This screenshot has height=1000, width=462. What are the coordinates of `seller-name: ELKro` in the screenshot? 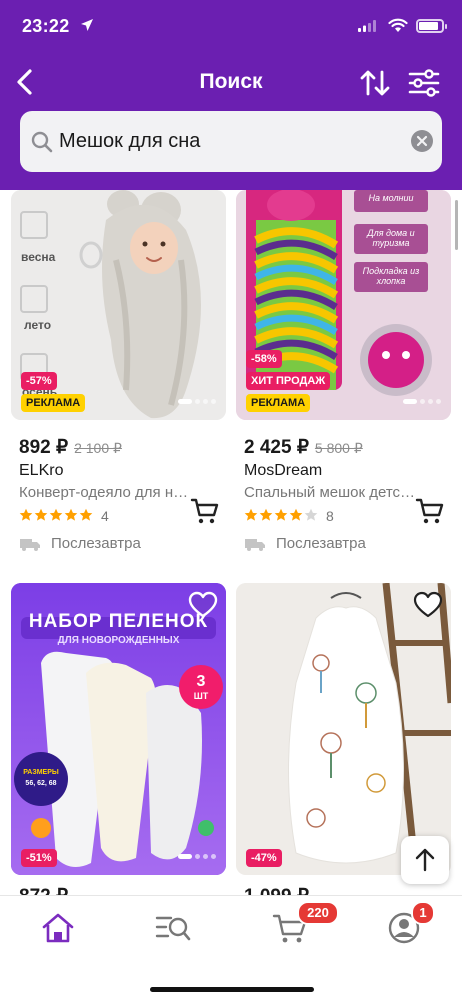 It's located at (41, 471).